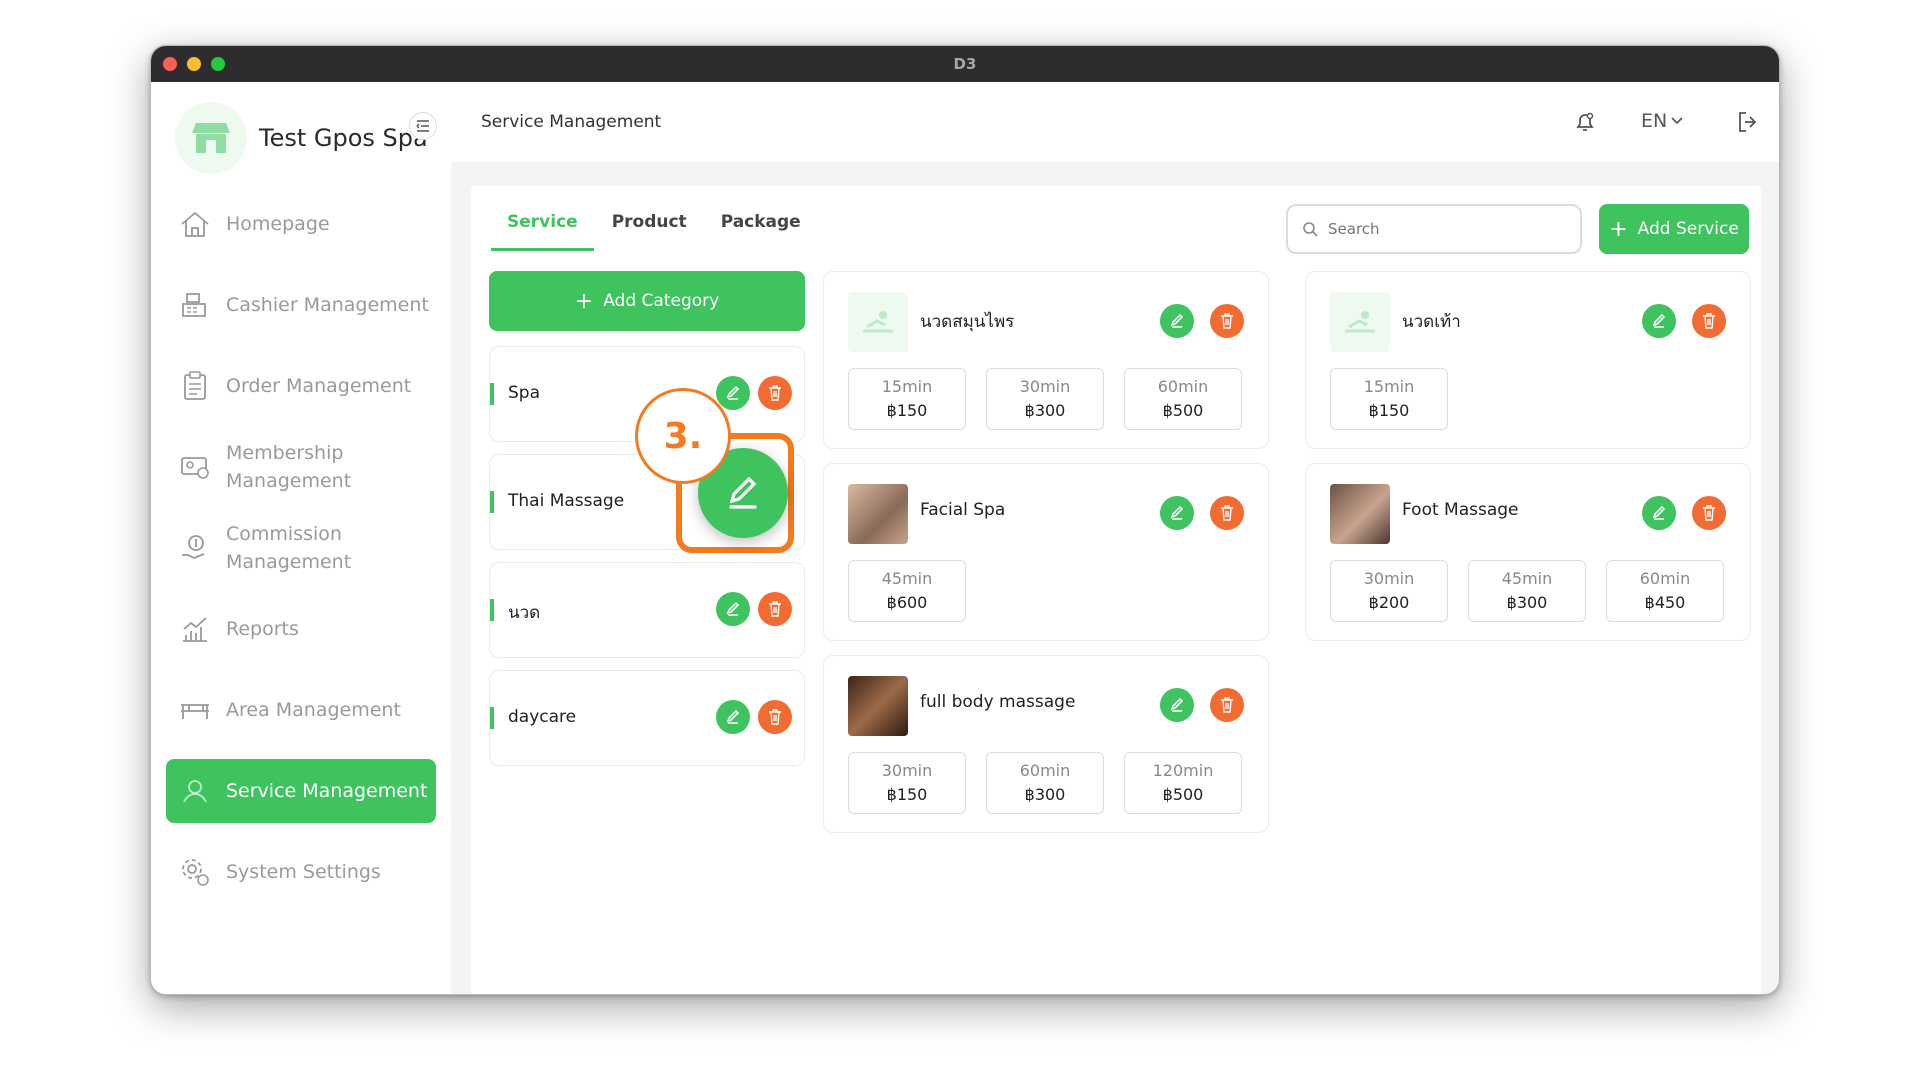 This screenshot has height=1080, width=1920. I want to click on store-logo-icon, so click(211, 138).